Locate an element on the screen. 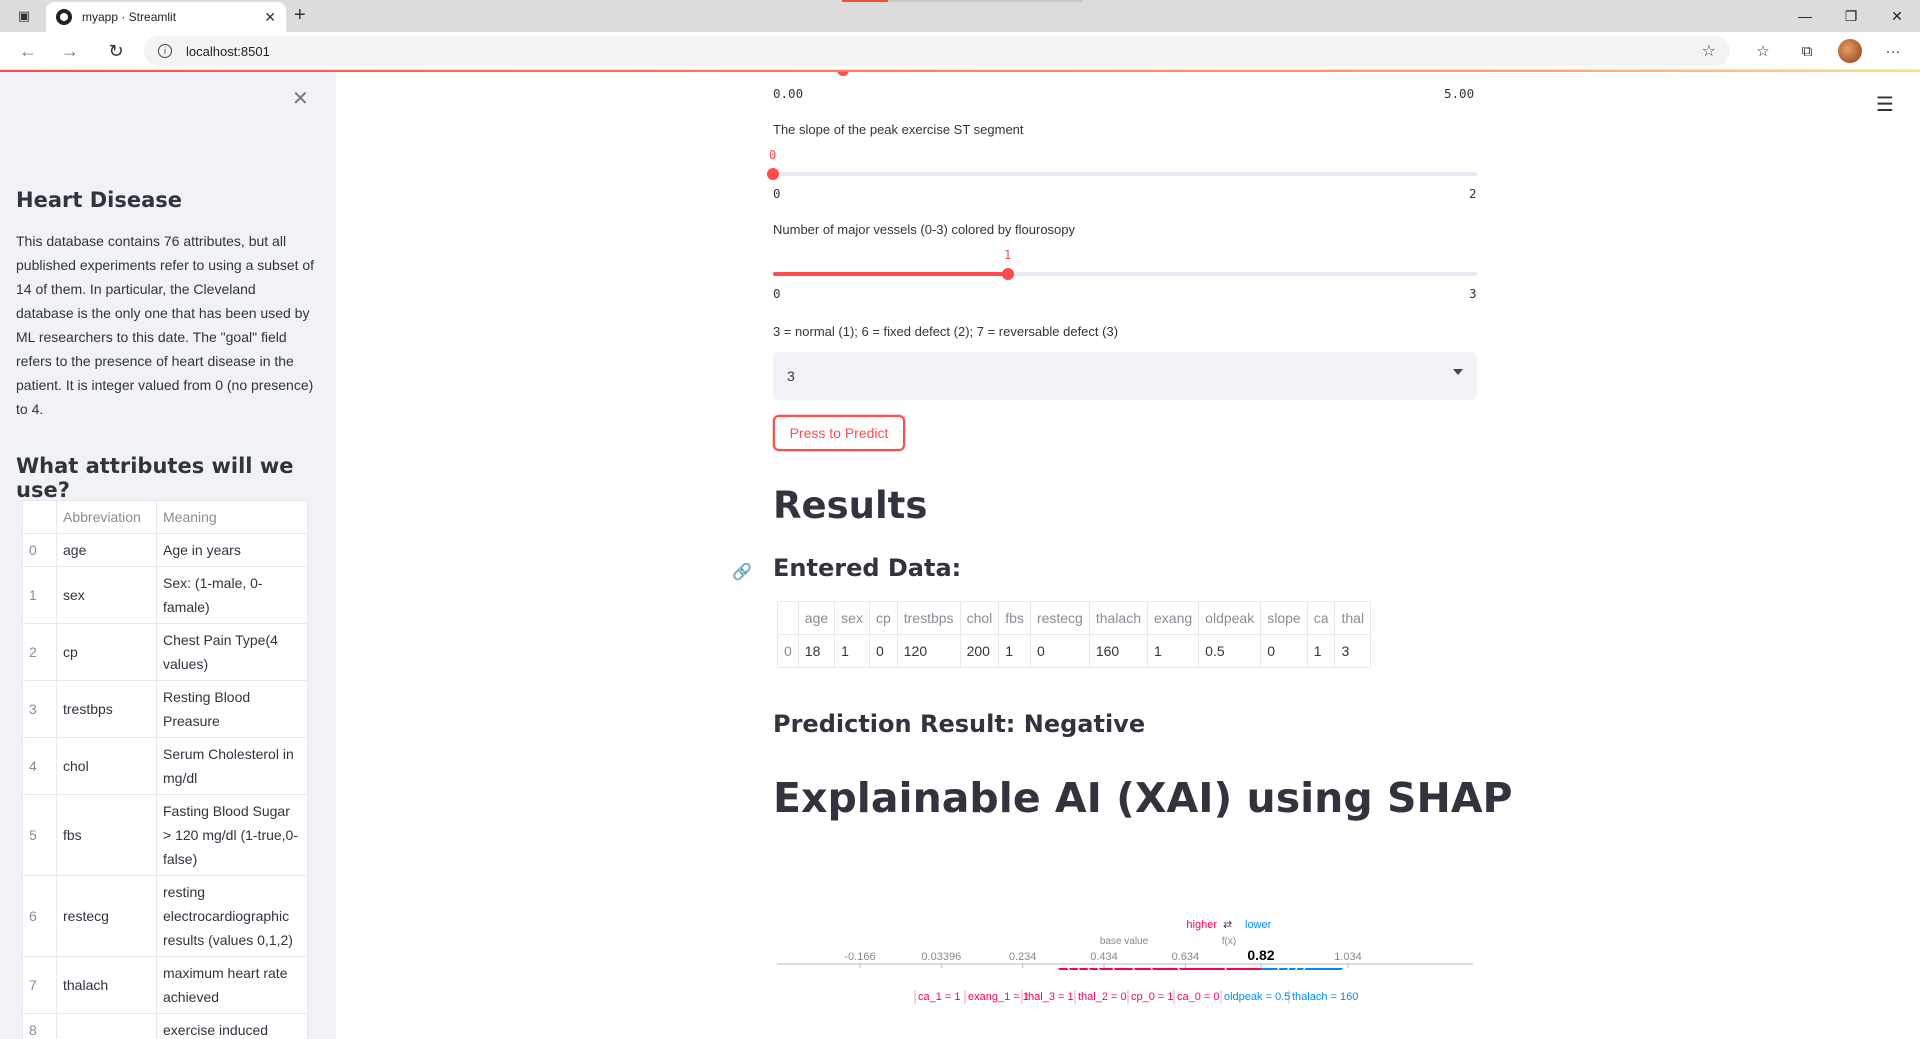 The height and width of the screenshot is (1039, 1920). axis-tick-label: 0.634 is located at coordinates (1186, 957).